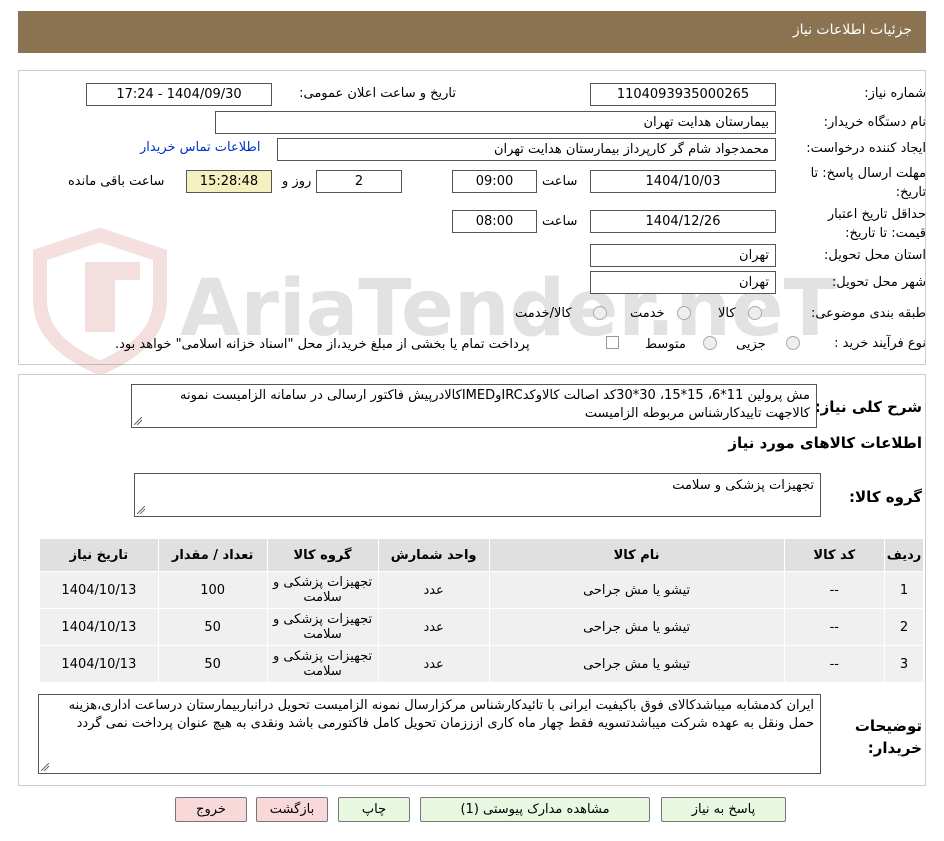 The height and width of the screenshot is (841, 944). What do you see at coordinates (477, 495) in the screenshot?
I see `goods-group-field: تجهیزات پزشکی و سلامت` at bounding box center [477, 495].